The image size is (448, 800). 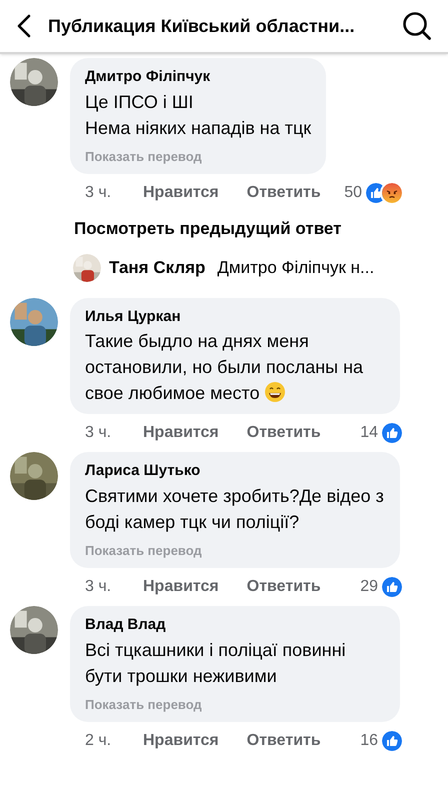 What do you see at coordinates (353, 193) in the screenshot?
I see `reaction-count: 50` at bounding box center [353, 193].